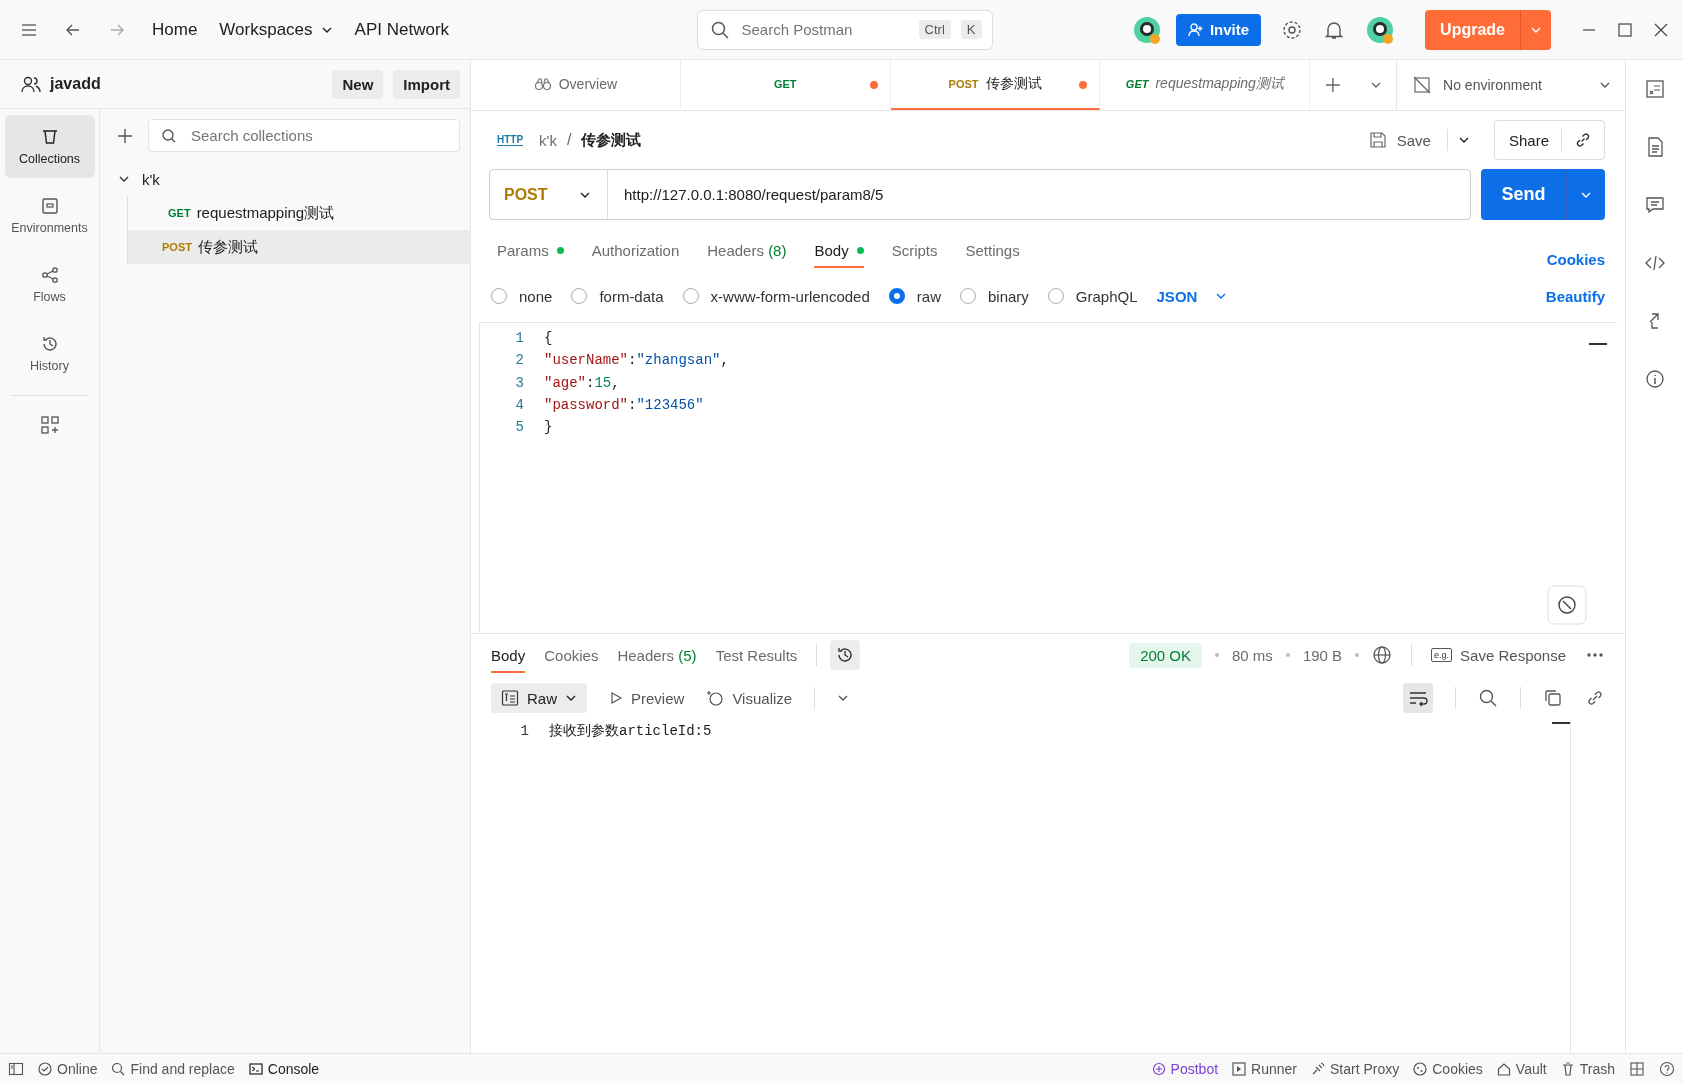 This screenshot has height=1083, width=1683. I want to click on comment-icon, so click(1654, 205).